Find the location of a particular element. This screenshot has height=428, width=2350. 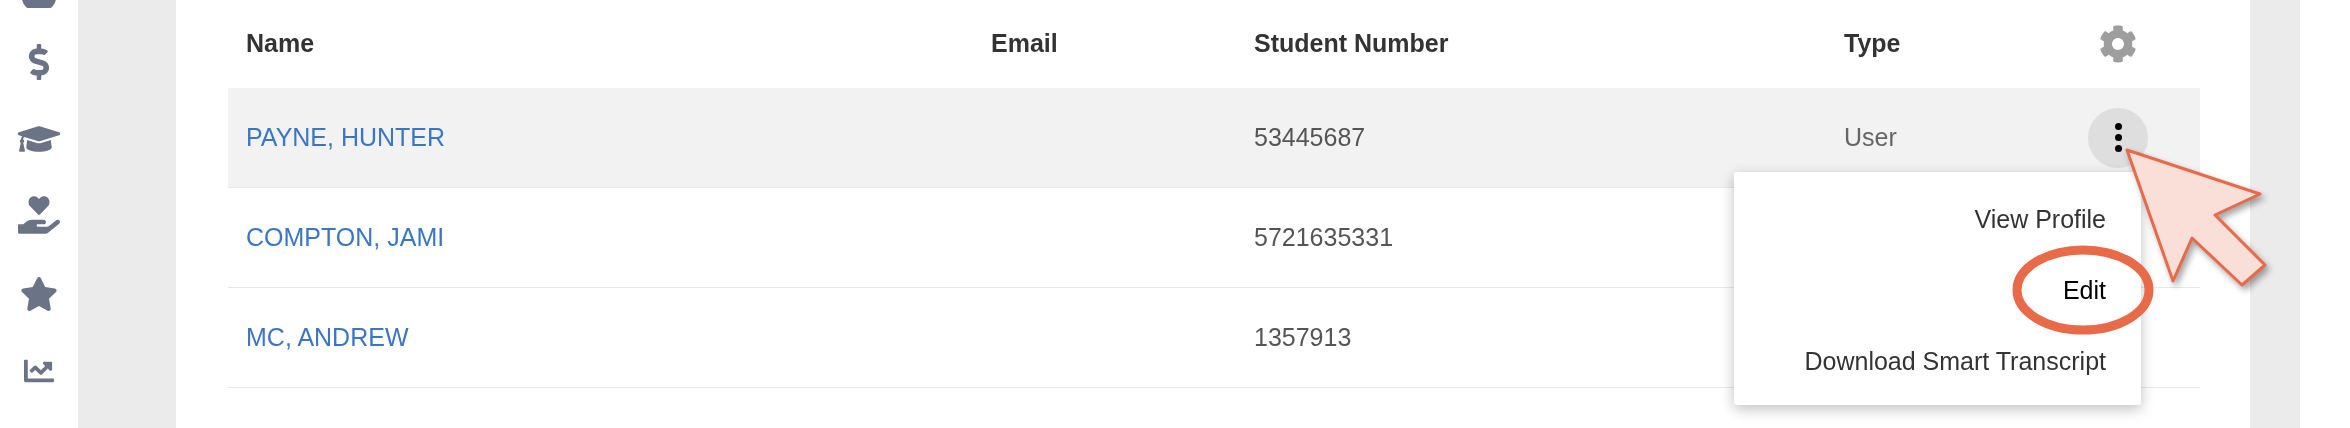

star-icon is located at coordinates (39, 294).